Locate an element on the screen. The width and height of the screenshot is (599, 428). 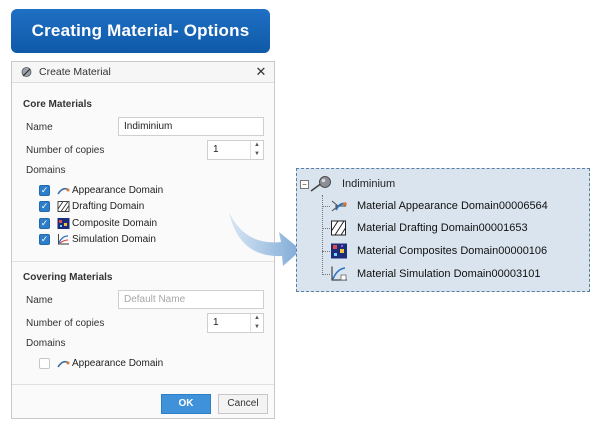
close-icon: ✕ is located at coordinates (261, 72).